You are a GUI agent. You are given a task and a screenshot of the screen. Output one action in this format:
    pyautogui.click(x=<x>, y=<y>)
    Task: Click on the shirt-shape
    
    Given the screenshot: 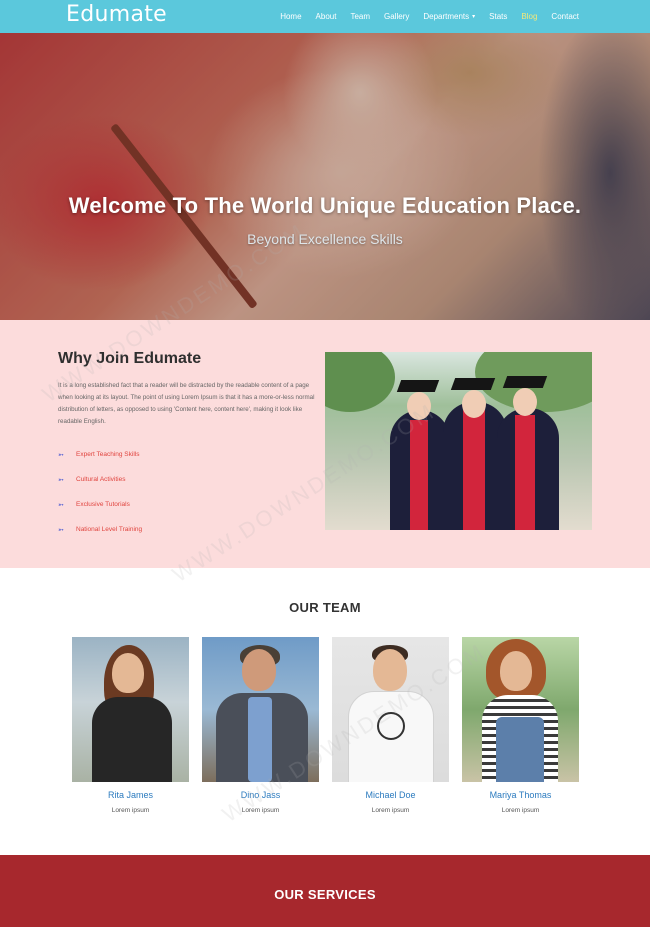 What is the action you would take?
    pyautogui.click(x=260, y=739)
    